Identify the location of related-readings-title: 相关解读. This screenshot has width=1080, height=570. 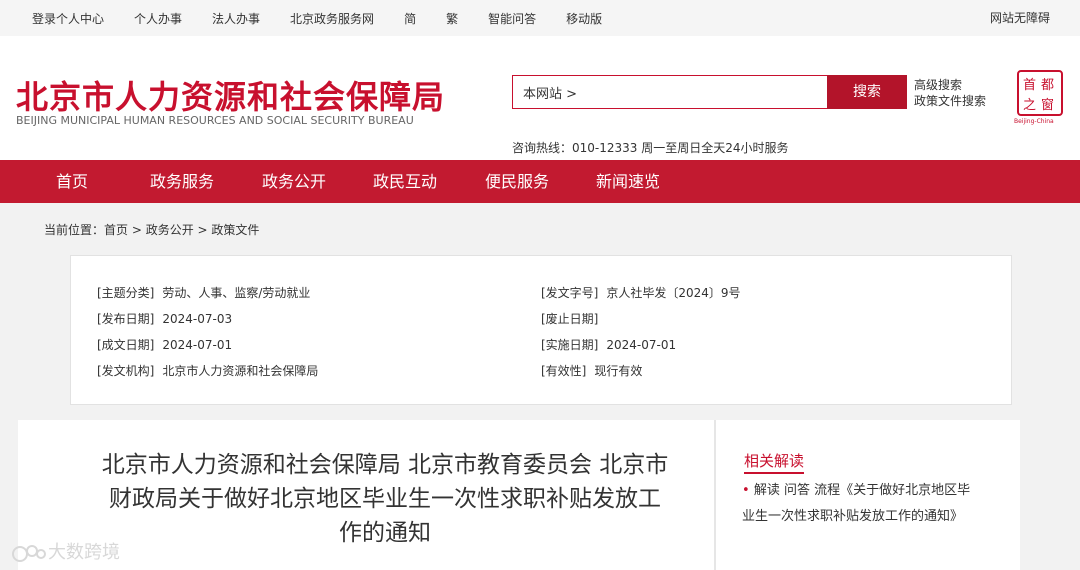
(774, 462).